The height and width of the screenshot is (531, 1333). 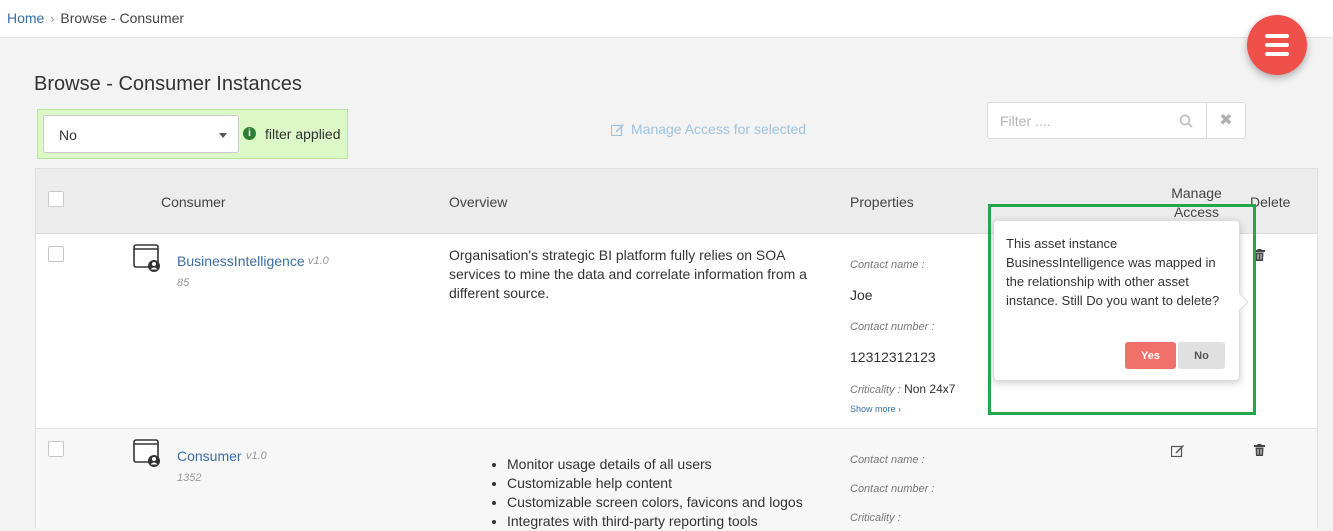 I want to click on chevron-down-icon, so click(x=223, y=135).